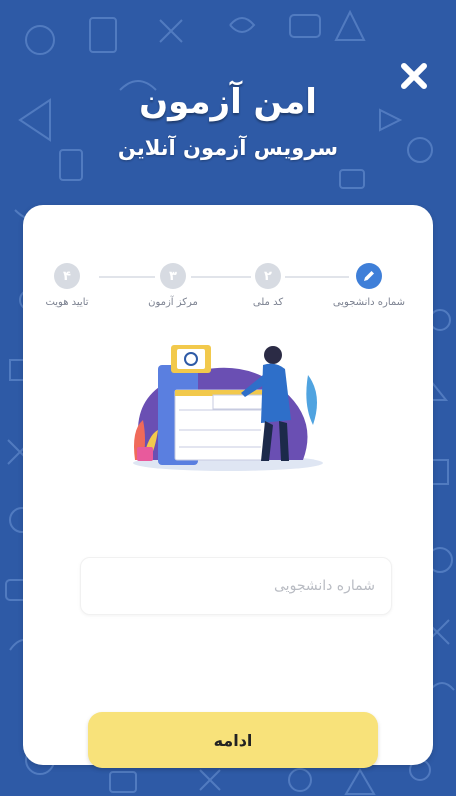 The height and width of the screenshot is (796, 456). Describe the element at coordinates (173, 276) in the screenshot. I see `step-number: ۳` at that location.